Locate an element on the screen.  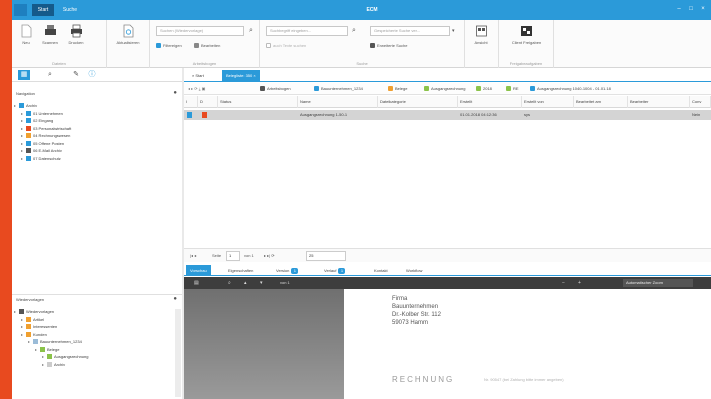
tree-item: ▸ 05 Offene Posten is located at coordinates (97, 144).